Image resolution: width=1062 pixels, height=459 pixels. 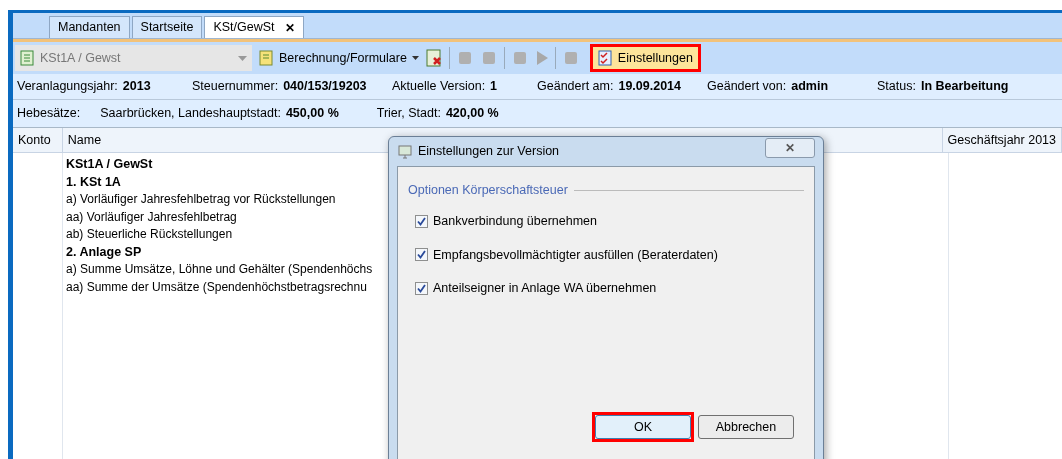 I want to click on table-cell-text: KSt1A / GewSt, so click(x=109, y=164).